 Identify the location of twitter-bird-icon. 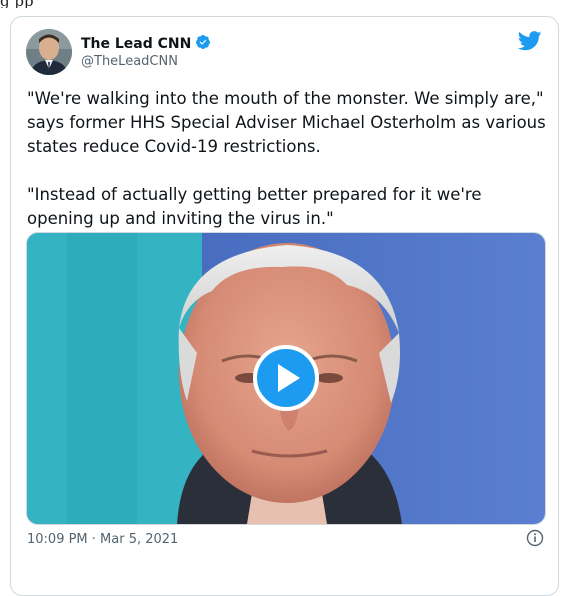
(529, 43).